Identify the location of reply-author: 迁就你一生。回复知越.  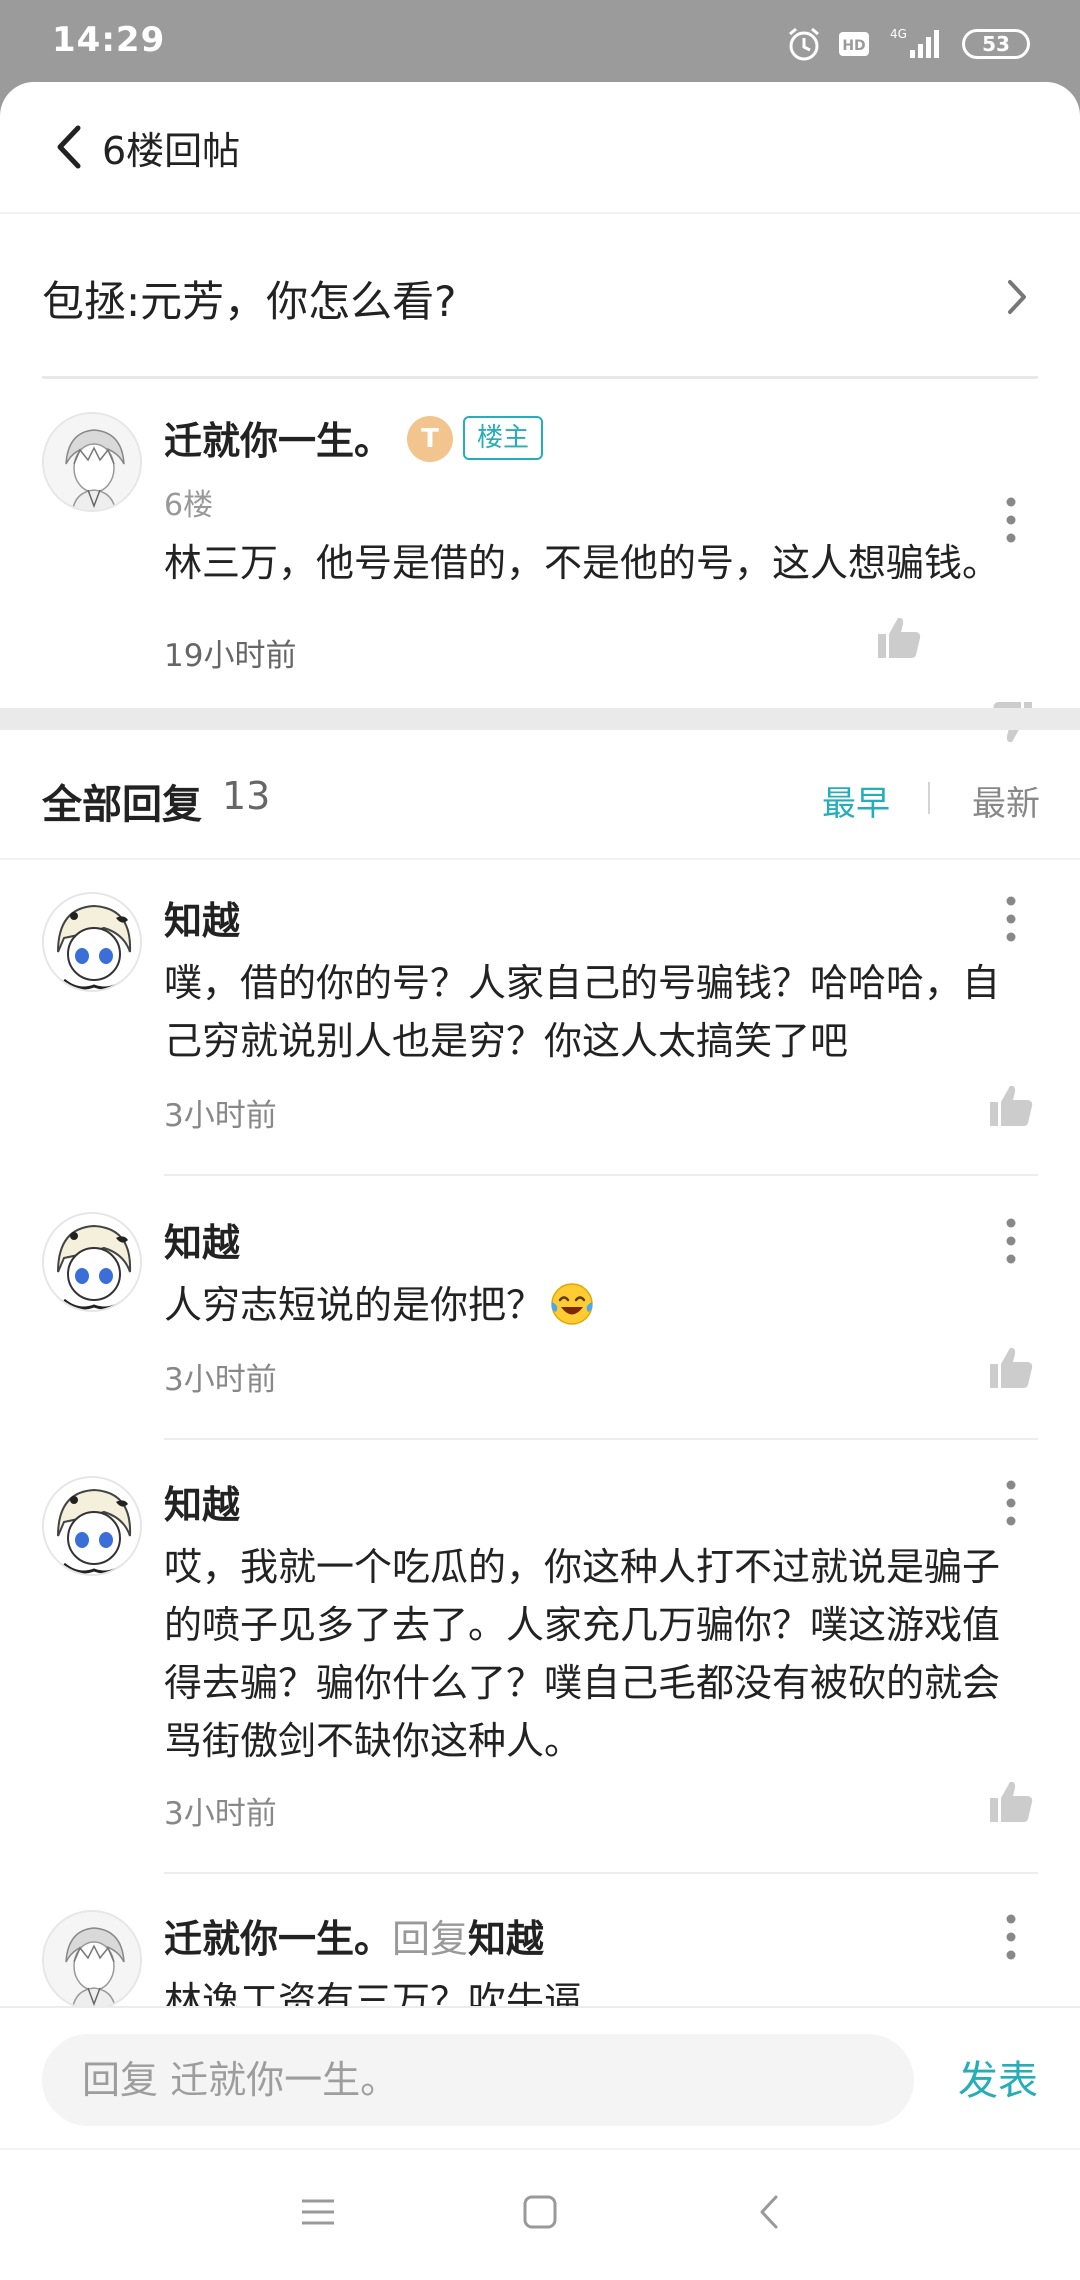
(354, 1935).